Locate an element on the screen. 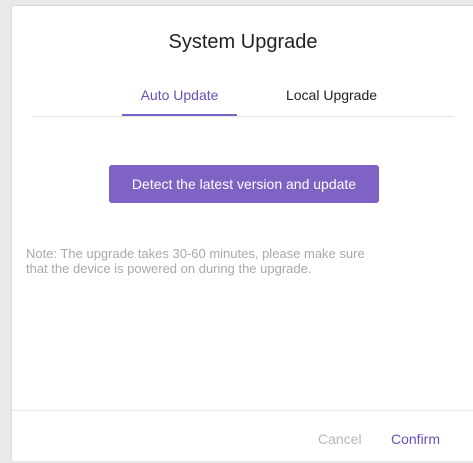  tab-local-upgrade: Local Upgrade is located at coordinates (331, 97).